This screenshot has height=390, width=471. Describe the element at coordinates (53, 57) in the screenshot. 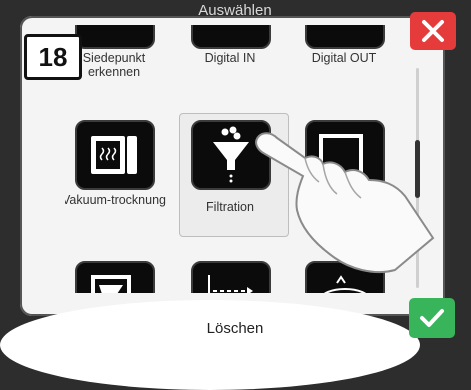

I see `step-number-badge: 18` at that location.